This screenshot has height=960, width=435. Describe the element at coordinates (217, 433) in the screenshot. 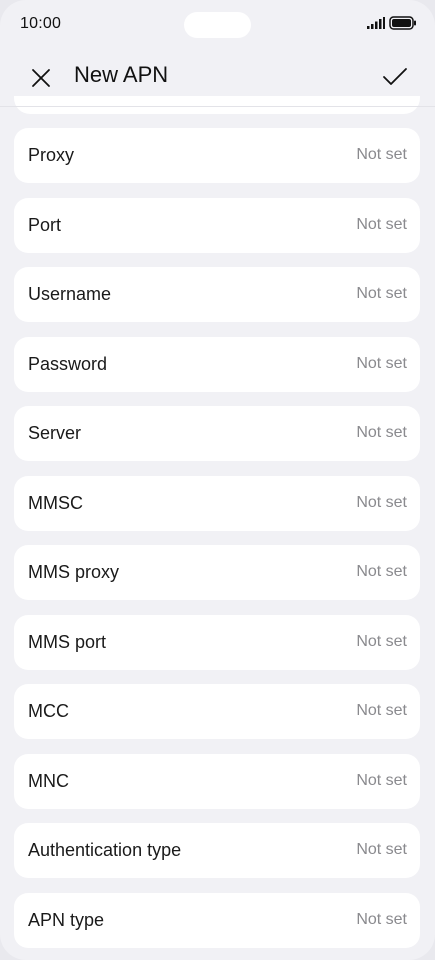

I see `list-item-server: Server Not set` at that location.